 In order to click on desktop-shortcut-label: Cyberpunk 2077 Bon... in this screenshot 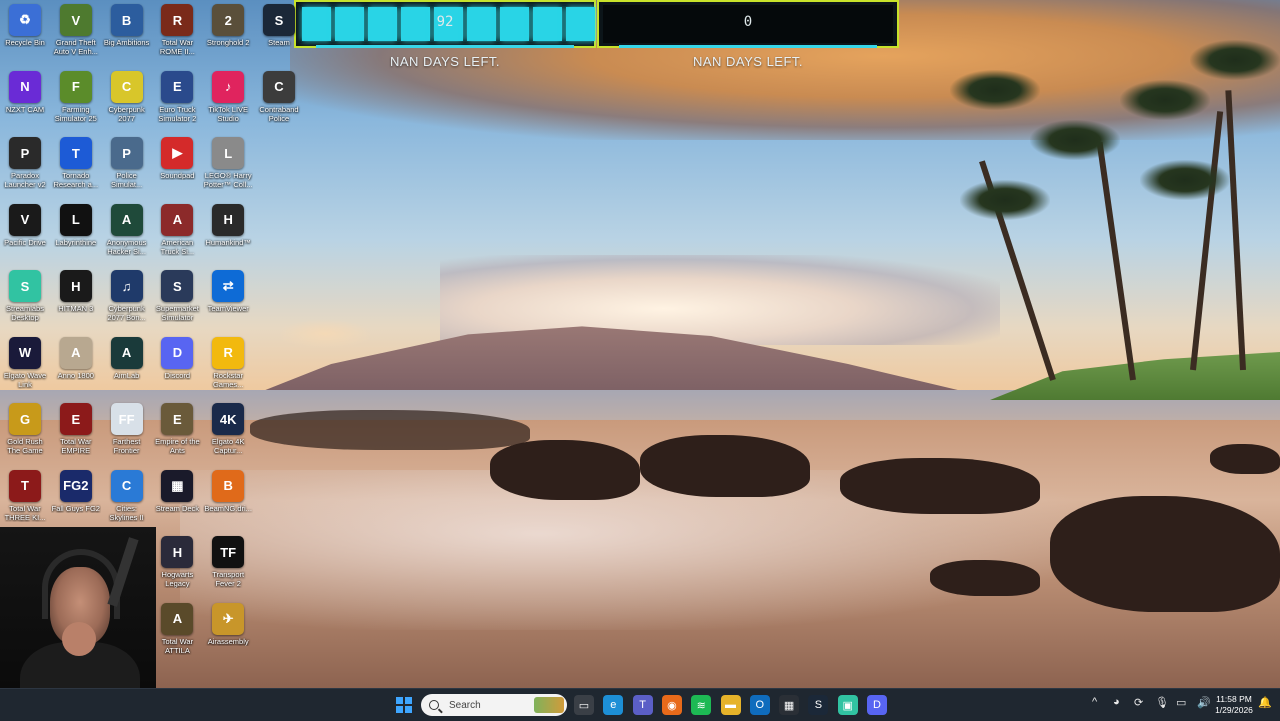, I will do `click(126, 313)`.